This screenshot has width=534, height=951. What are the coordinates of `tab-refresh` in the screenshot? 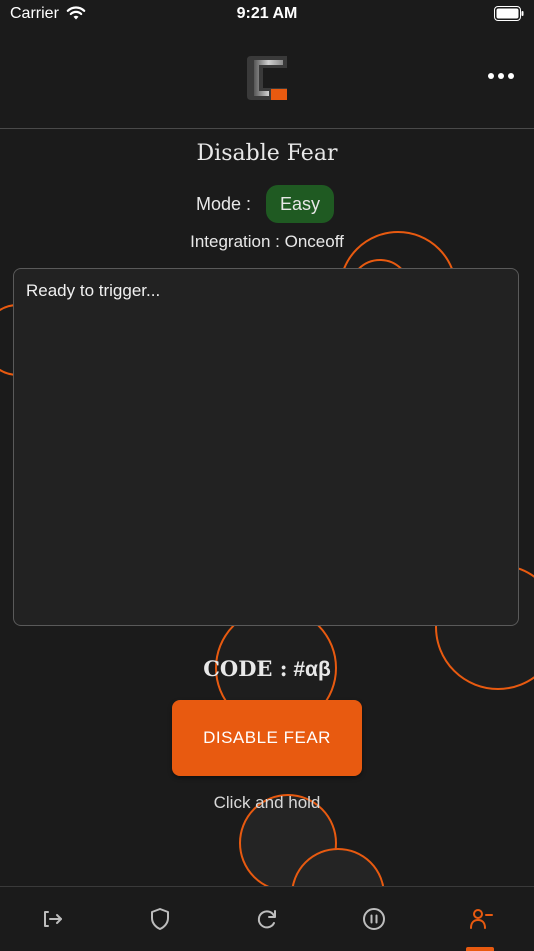 It's located at (267, 919).